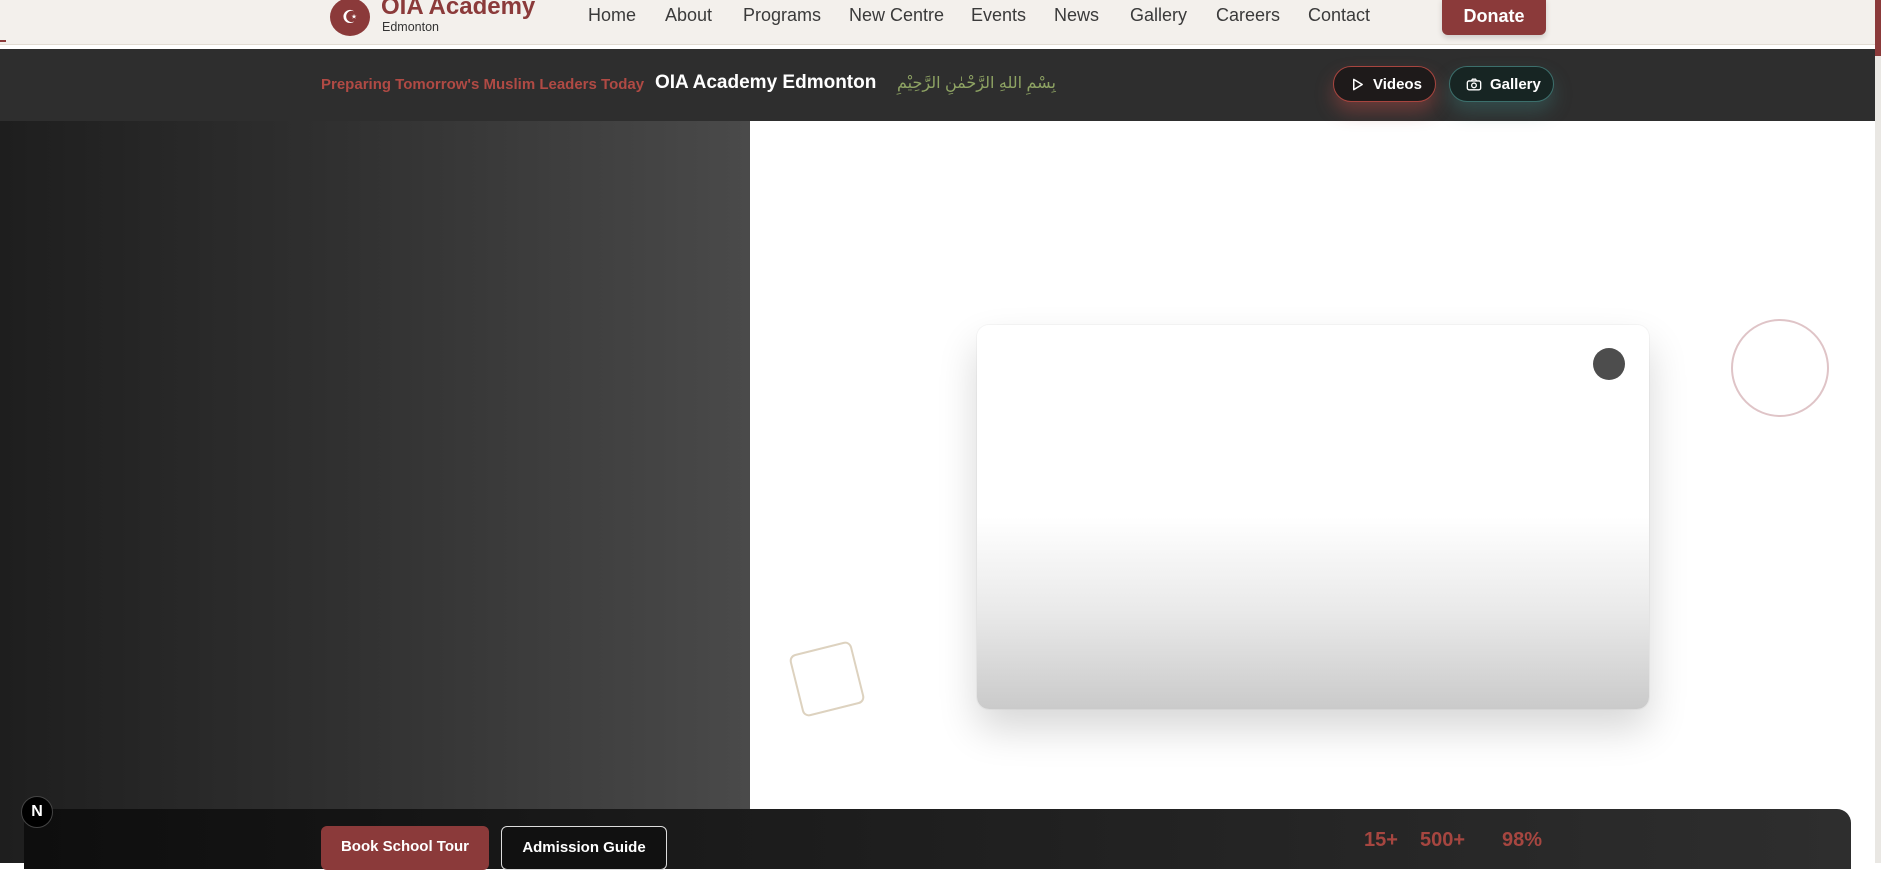 The height and width of the screenshot is (870, 1881). I want to click on play-icon, so click(1358, 84).